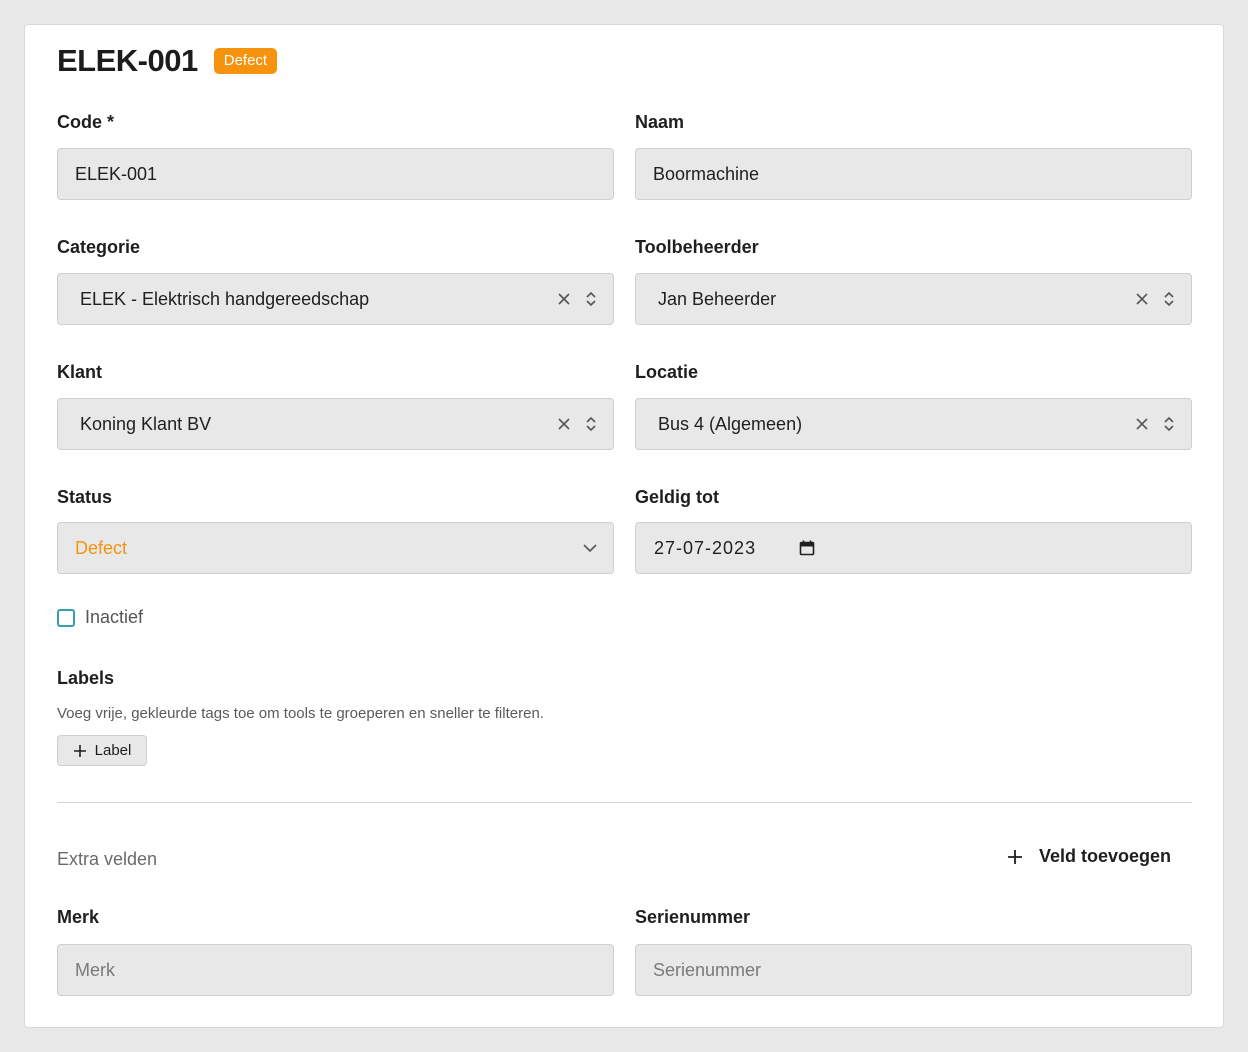 This screenshot has height=1052, width=1248. I want to click on geldig-tot-value: 27-07-2023, so click(705, 547).